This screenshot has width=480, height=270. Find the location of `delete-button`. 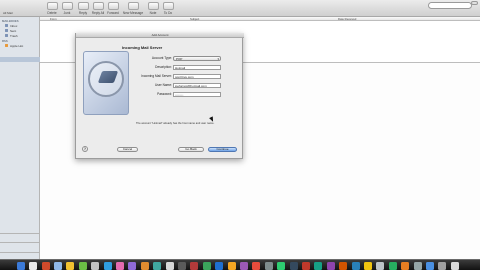

delete-button is located at coordinates (52, 6).